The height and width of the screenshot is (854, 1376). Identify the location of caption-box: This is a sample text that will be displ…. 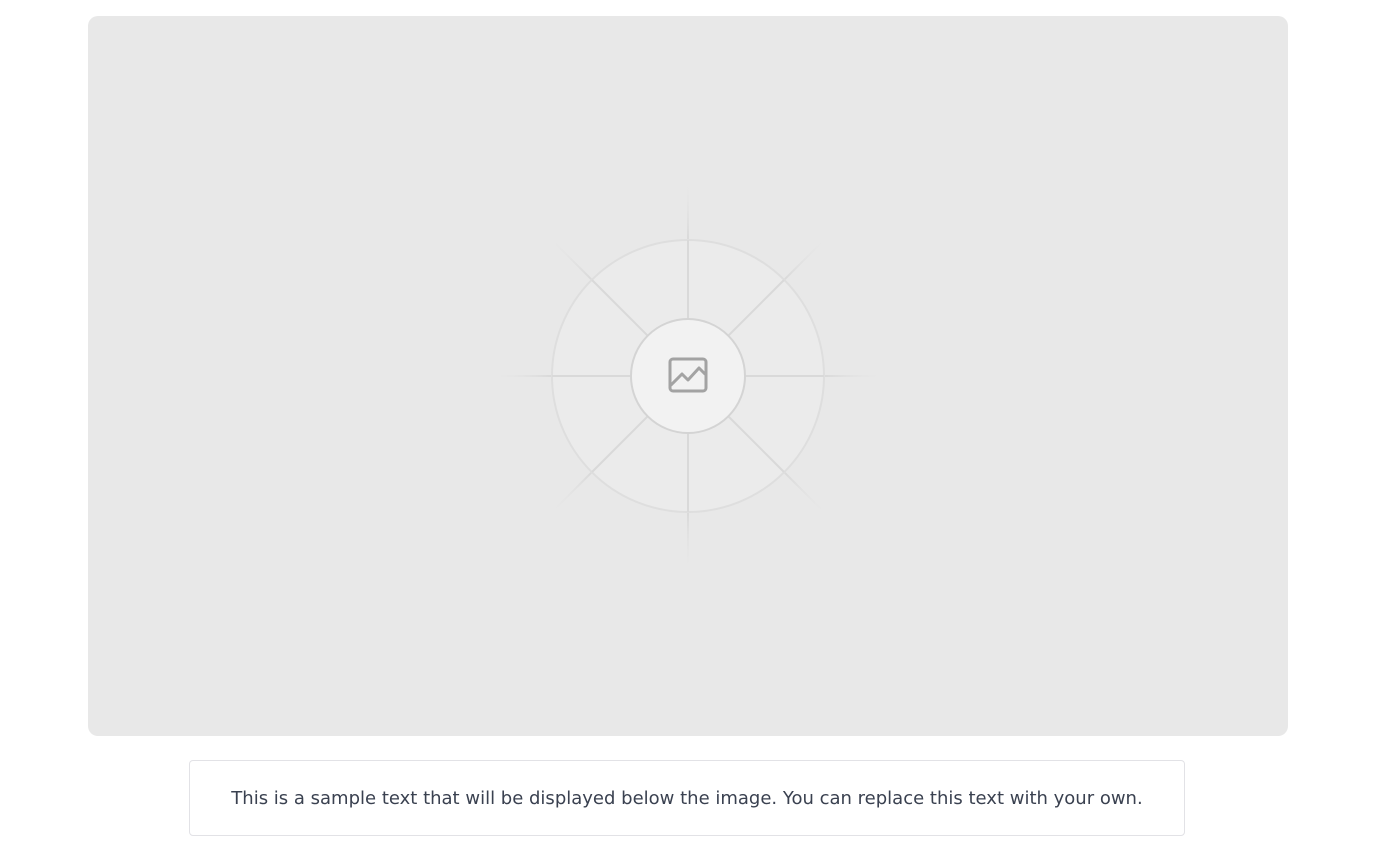
(687, 798).